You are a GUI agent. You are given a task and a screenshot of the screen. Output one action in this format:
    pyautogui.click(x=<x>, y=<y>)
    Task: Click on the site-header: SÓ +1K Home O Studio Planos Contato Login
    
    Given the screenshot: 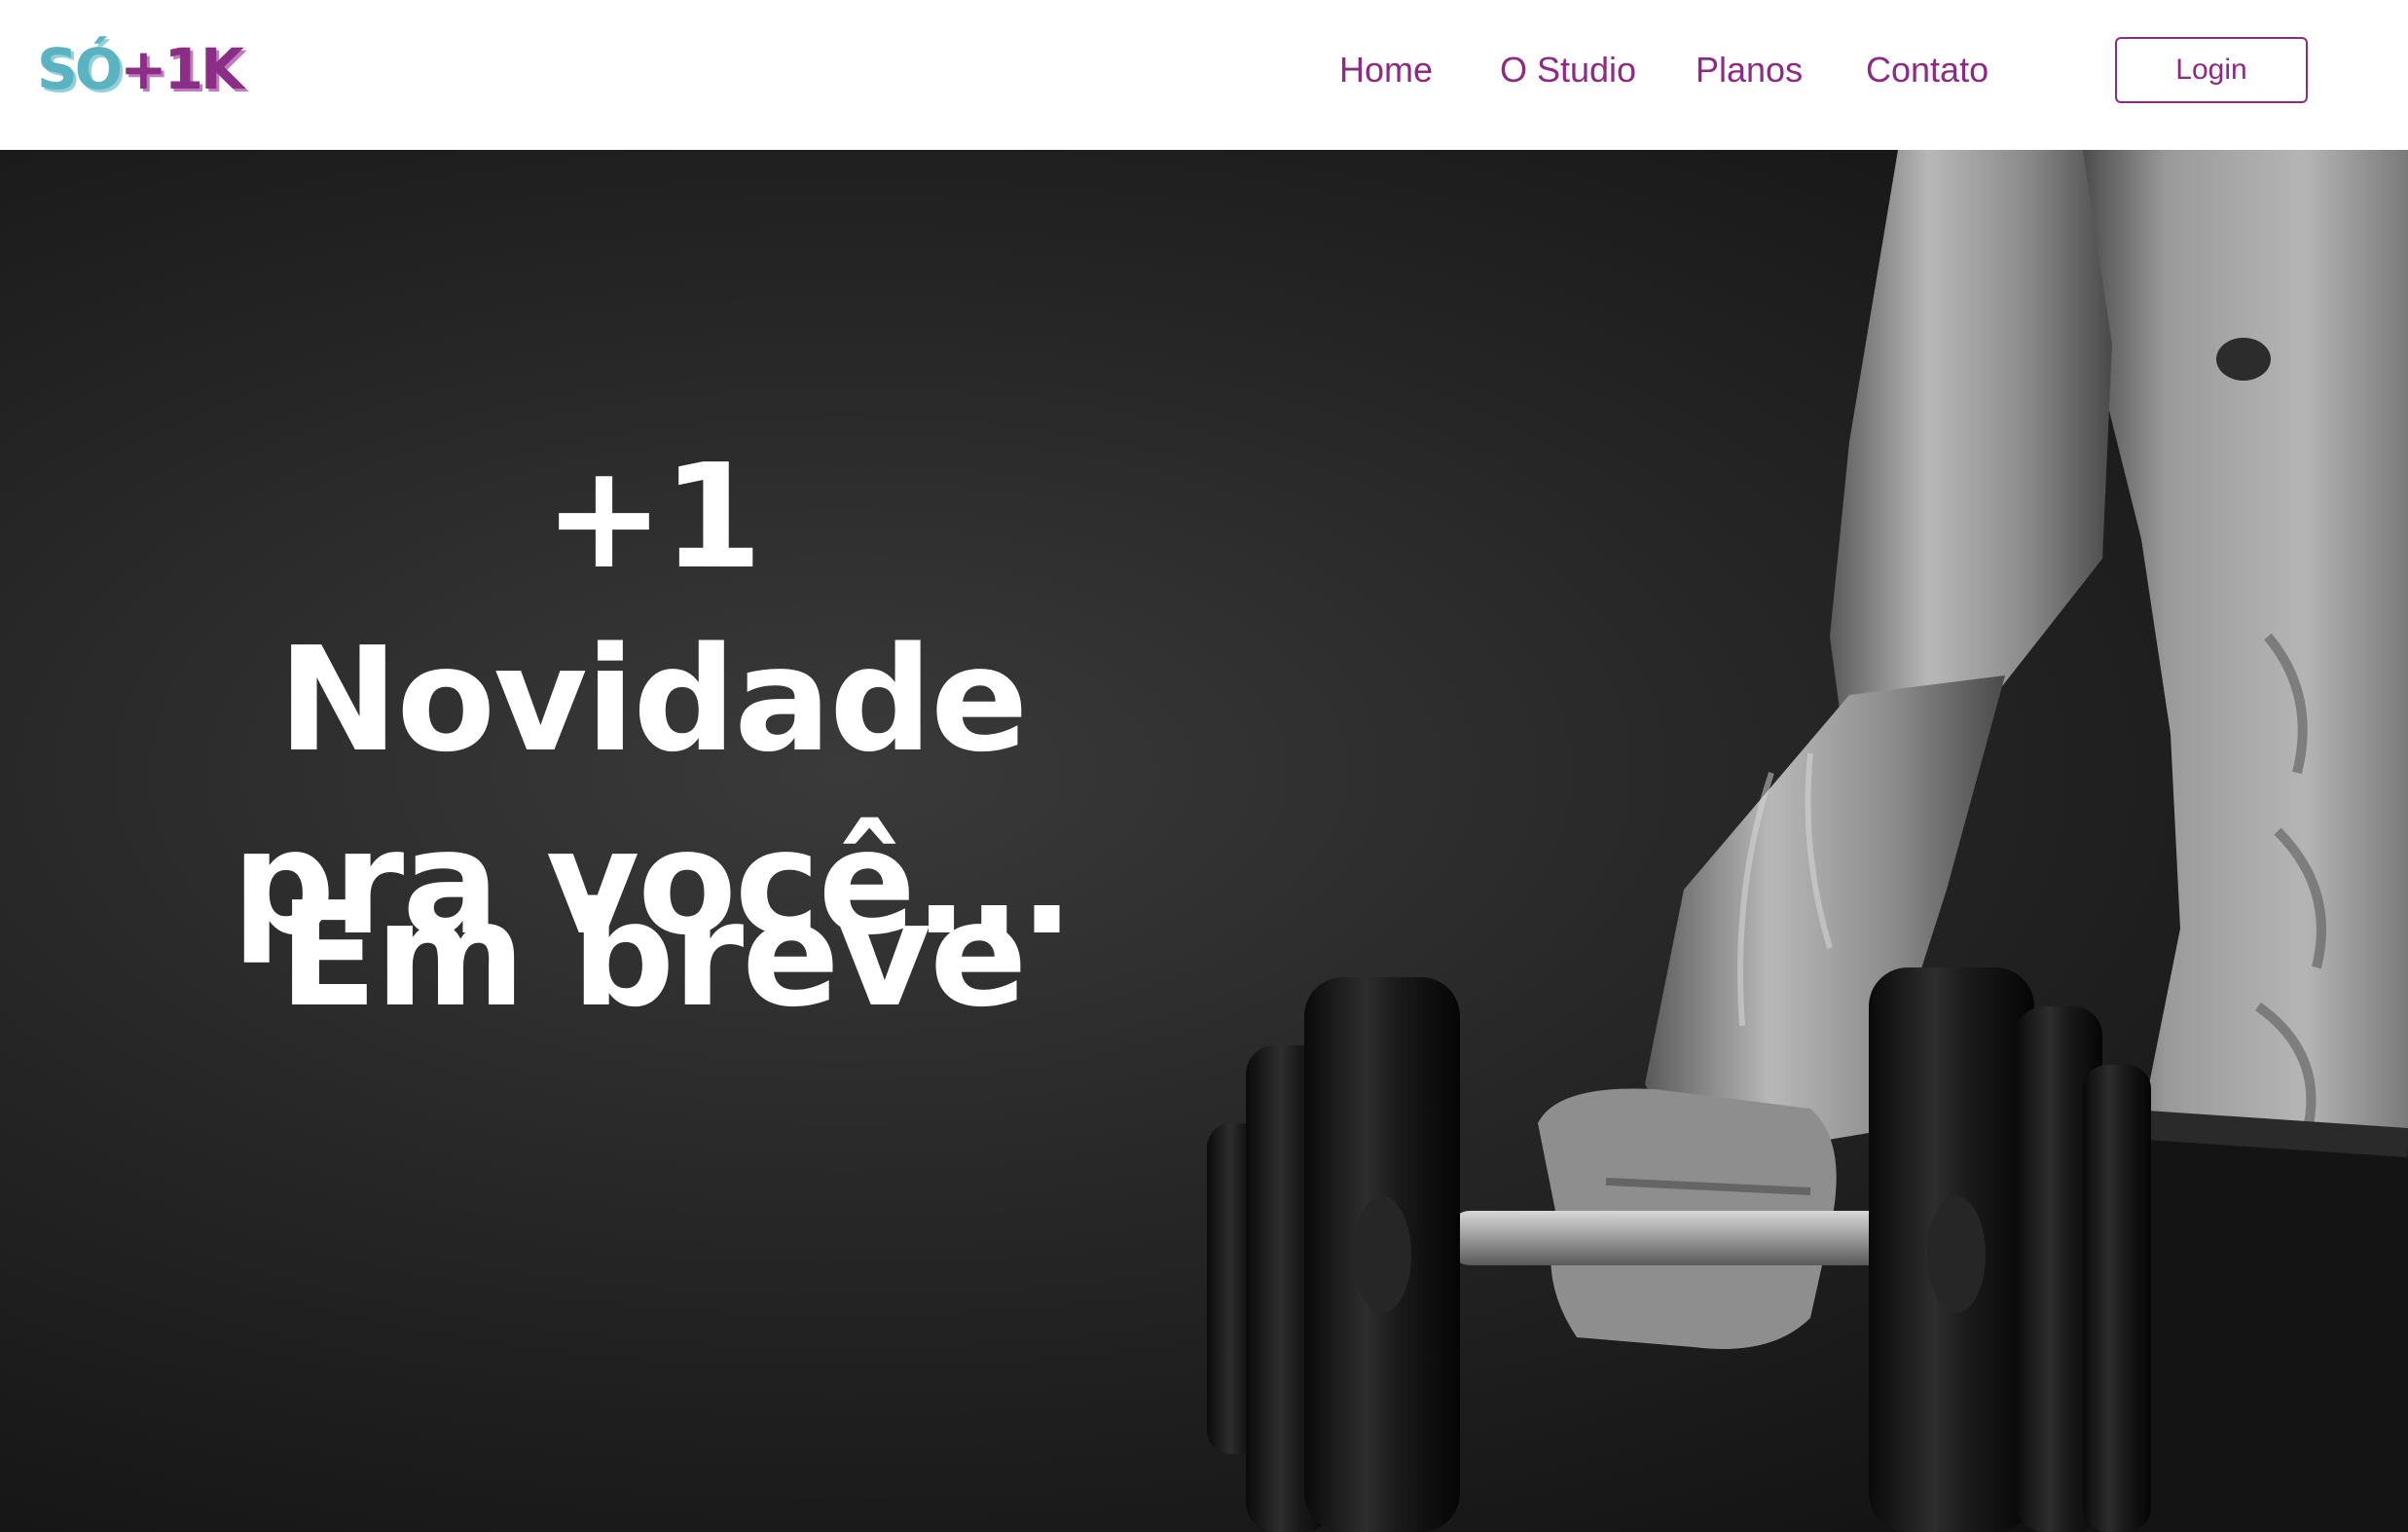 What is the action you would take?
    pyautogui.click(x=1204, y=75)
    